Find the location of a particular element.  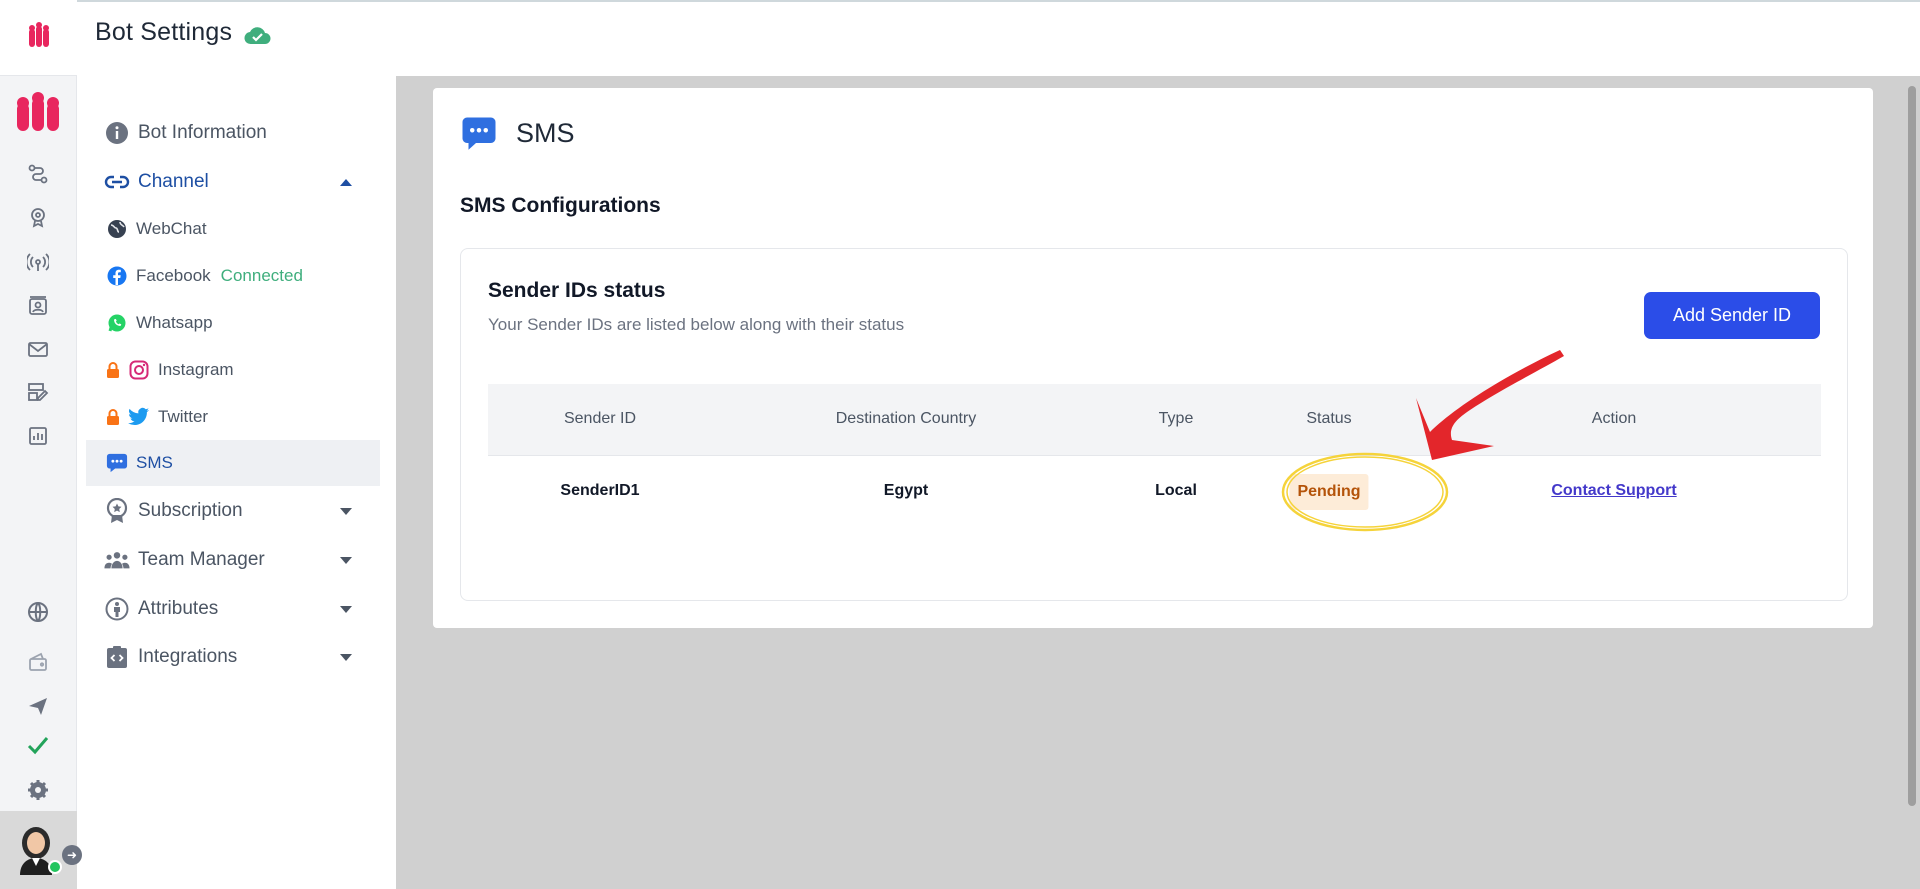

menu-team-manager: Team Manager is located at coordinates (233, 560).